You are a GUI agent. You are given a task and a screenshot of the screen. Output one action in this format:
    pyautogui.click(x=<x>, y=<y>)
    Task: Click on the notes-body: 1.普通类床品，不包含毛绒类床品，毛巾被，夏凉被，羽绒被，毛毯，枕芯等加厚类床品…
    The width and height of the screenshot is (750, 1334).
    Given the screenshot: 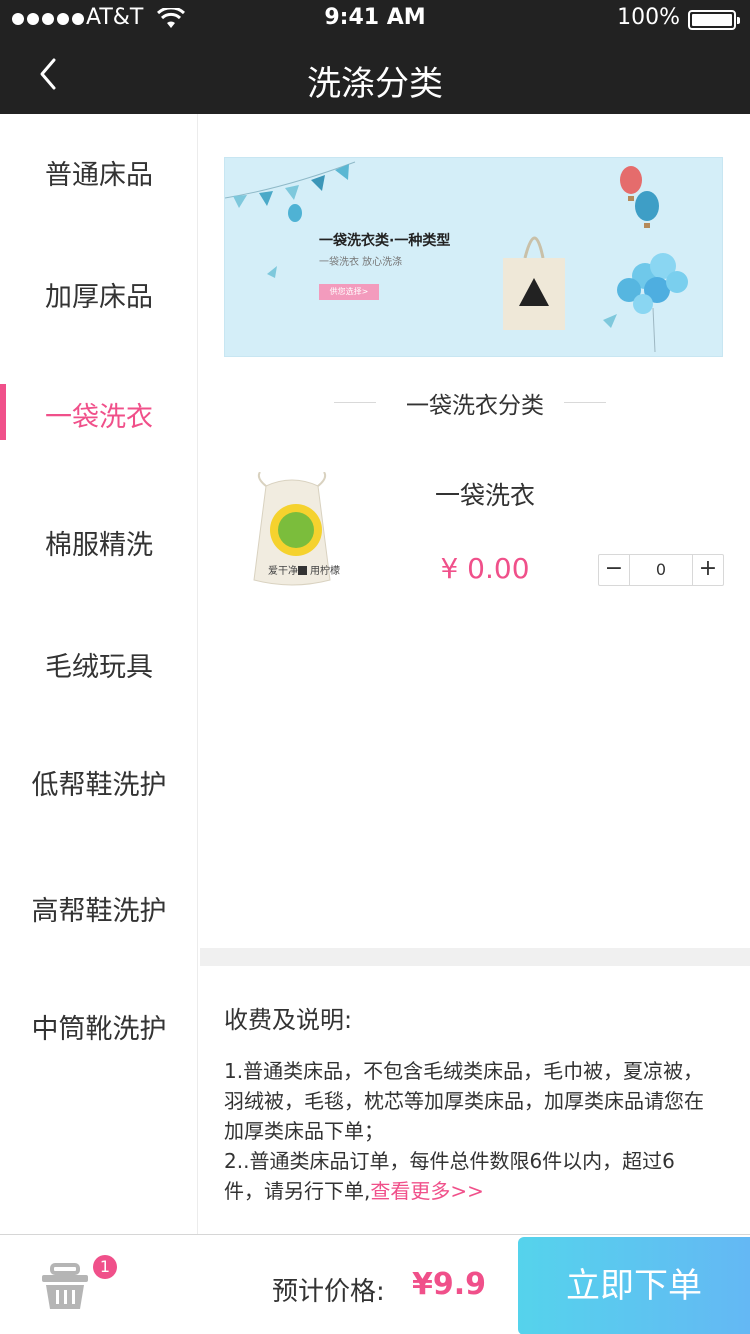 What is the action you would take?
    pyautogui.click(x=464, y=1131)
    